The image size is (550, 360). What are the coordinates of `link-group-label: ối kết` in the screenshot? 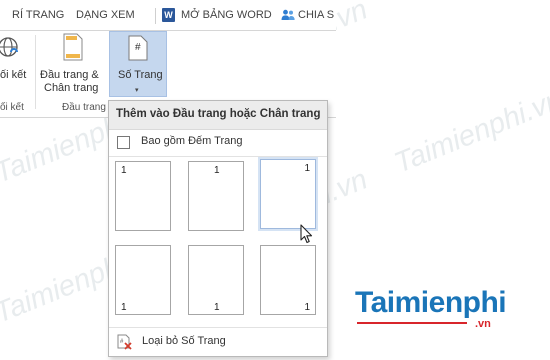 It's located at (12, 107).